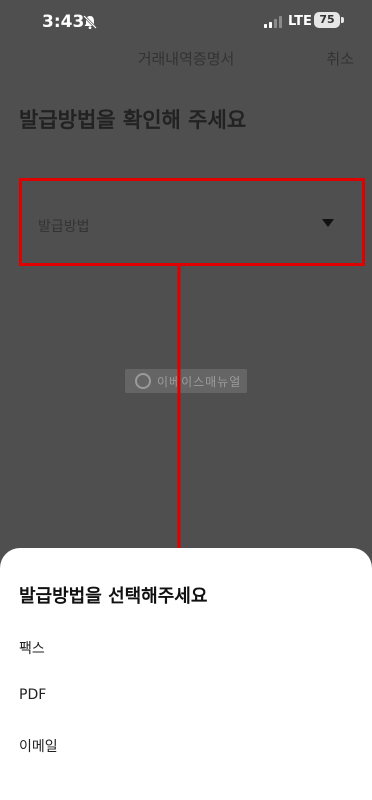  What do you see at coordinates (64, 227) in the screenshot?
I see `issue-method-placeholder: 발급방법` at bounding box center [64, 227].